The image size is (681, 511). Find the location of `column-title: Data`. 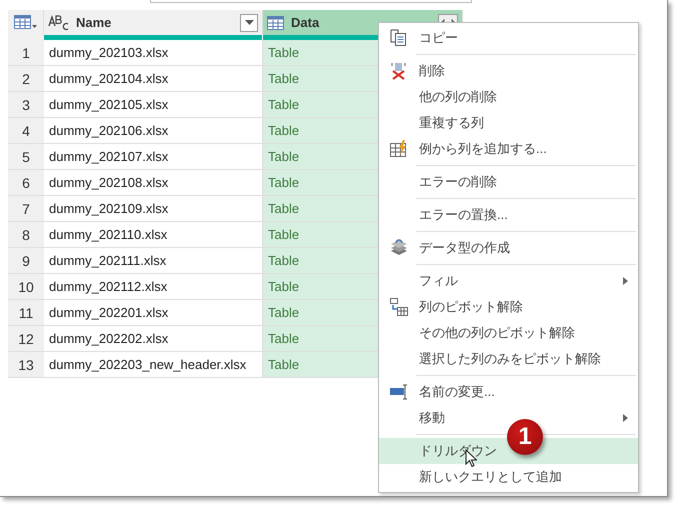

column-title: Data is located at coordinates (305, 22).